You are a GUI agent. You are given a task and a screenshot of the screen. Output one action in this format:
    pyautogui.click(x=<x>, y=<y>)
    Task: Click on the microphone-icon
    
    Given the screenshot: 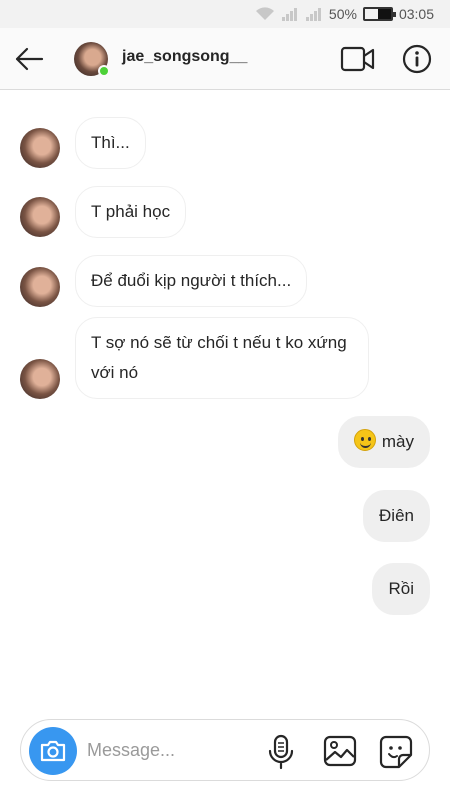 What is the action you would take?
    pyautogui.click(x=281, y=752)
    